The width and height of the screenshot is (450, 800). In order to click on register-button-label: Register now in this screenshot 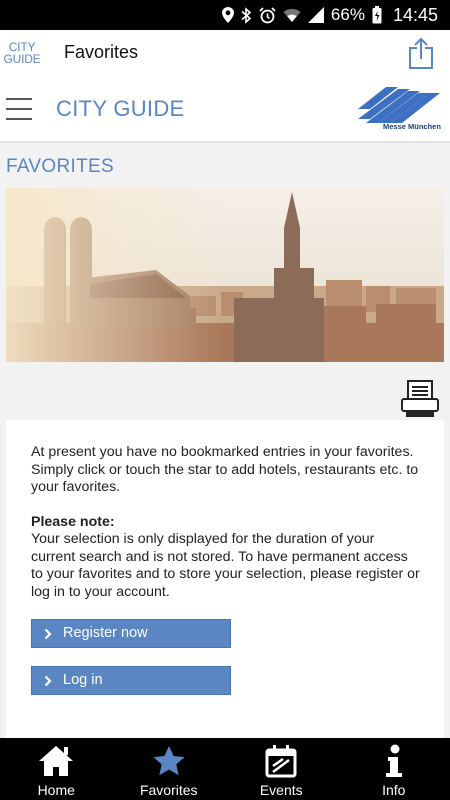, I will do `click(105, 632)`.